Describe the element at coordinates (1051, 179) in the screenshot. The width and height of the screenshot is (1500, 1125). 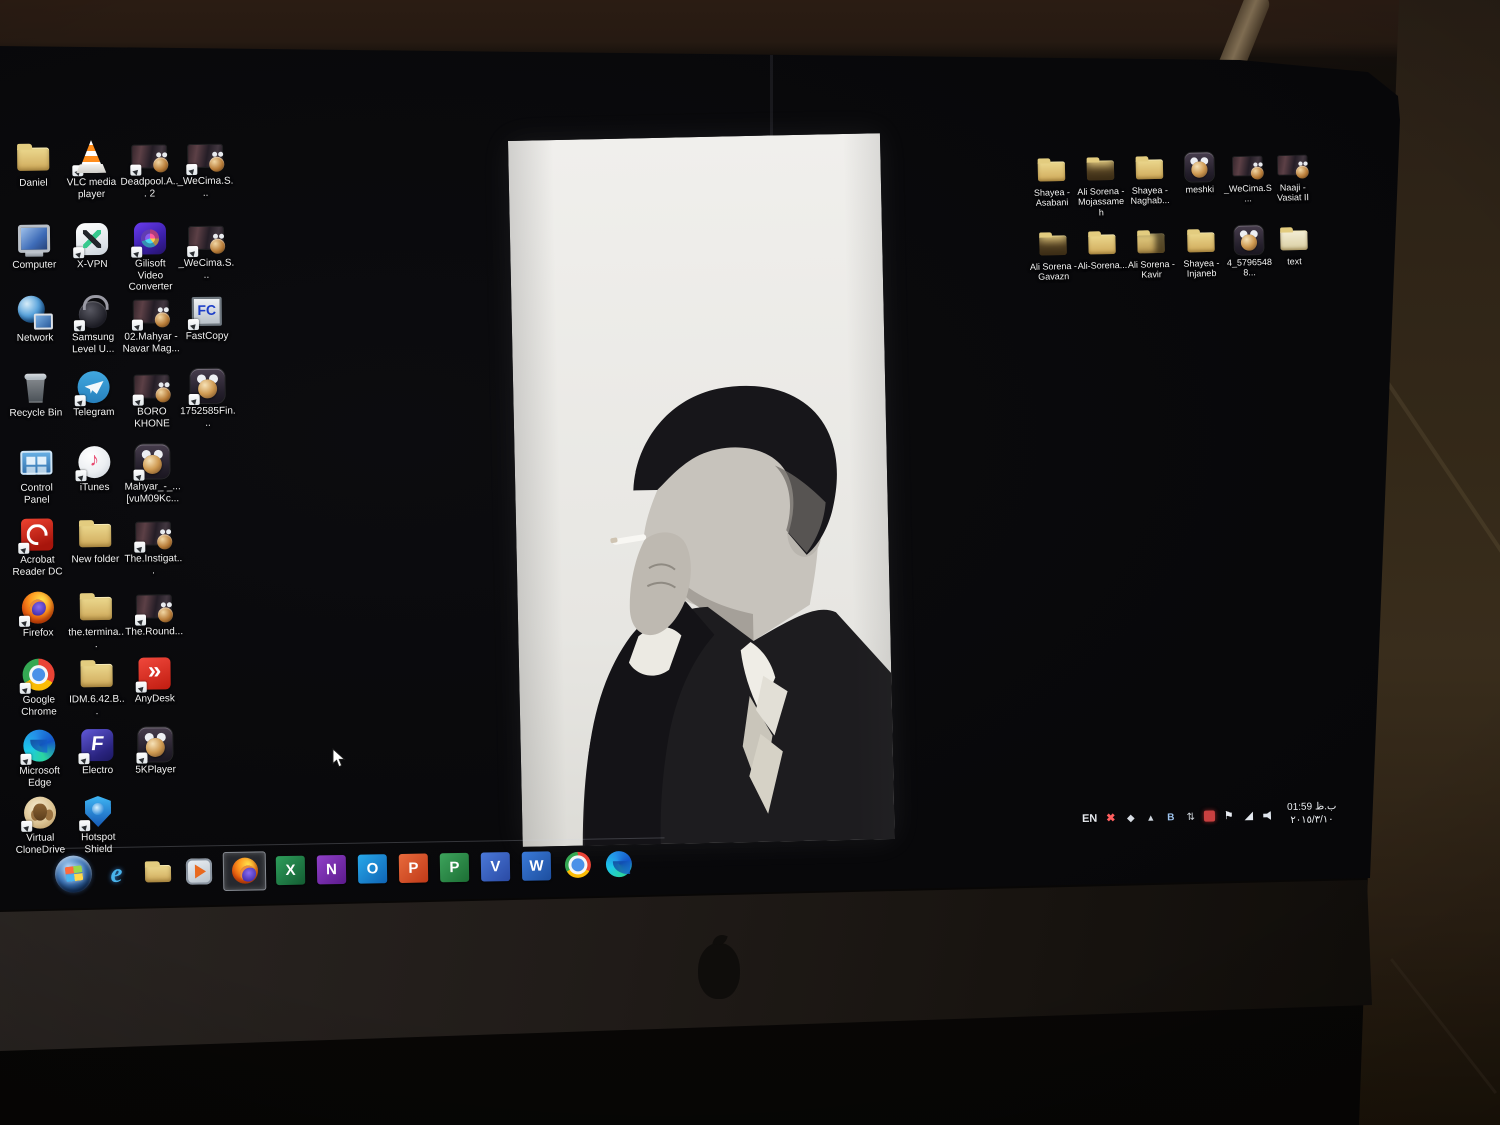
I see `desktop-icon-shayea-asabani: Shayea - Asabani` at that location.